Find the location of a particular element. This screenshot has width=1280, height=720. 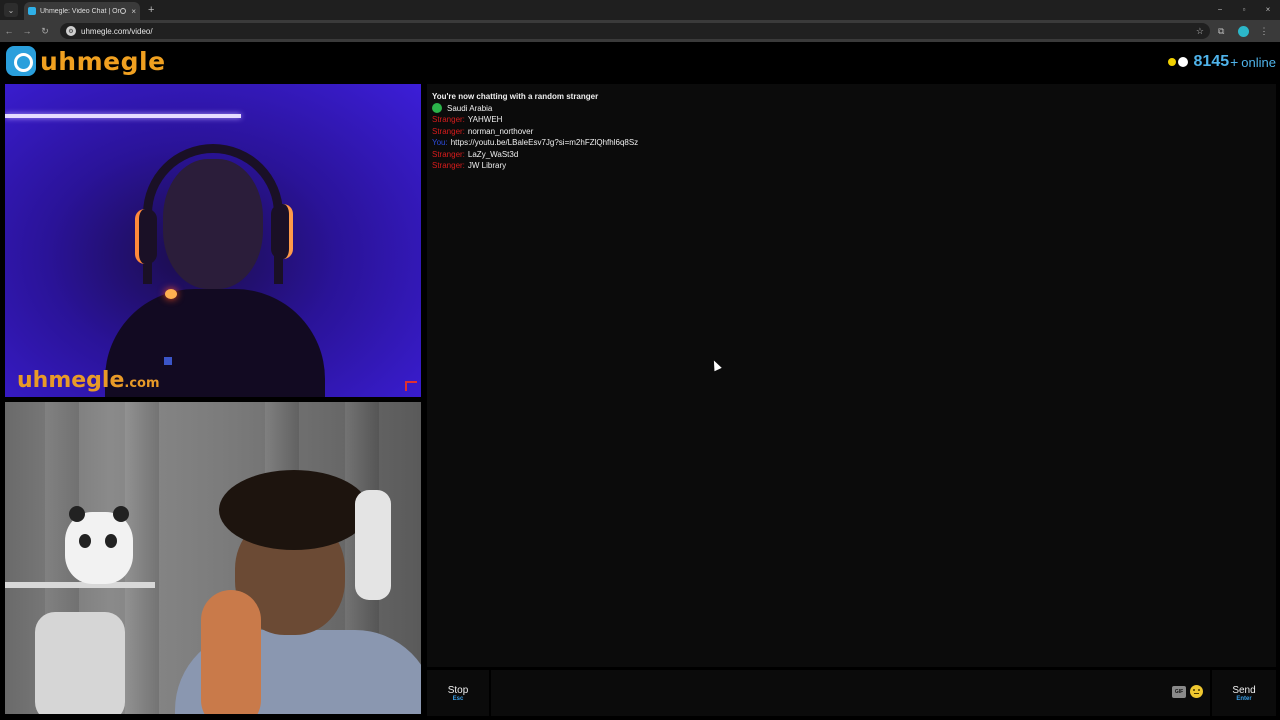

forward-arrow-icon: → is located at coordinates (27, 31).